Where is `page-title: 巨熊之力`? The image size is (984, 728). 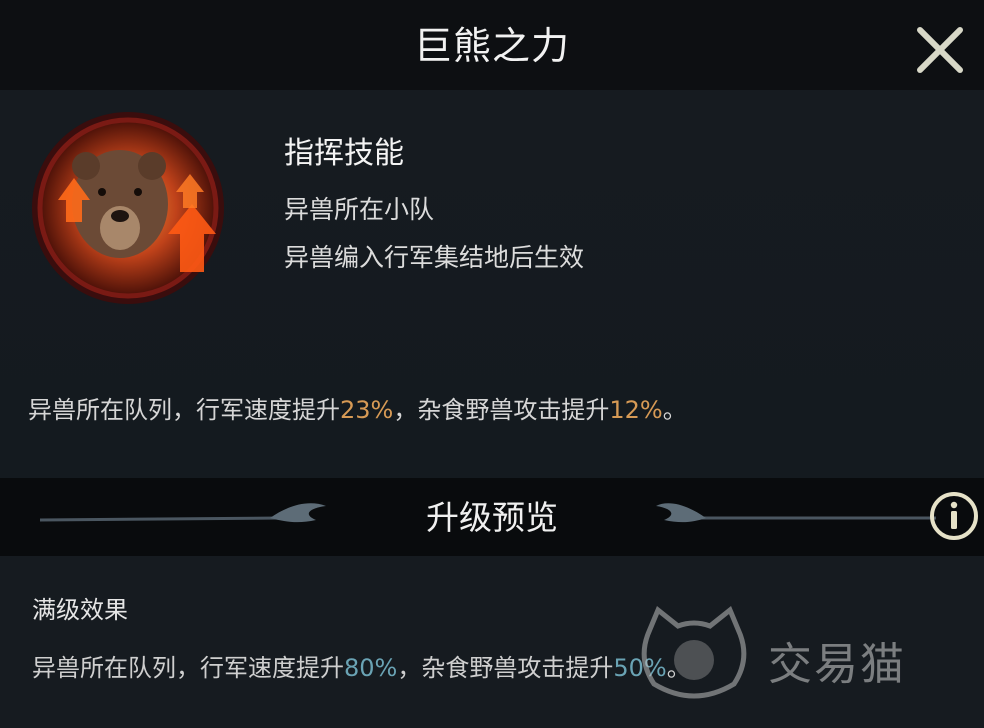
page-title: 巨熊之力 is located at coordinates (491, 46).